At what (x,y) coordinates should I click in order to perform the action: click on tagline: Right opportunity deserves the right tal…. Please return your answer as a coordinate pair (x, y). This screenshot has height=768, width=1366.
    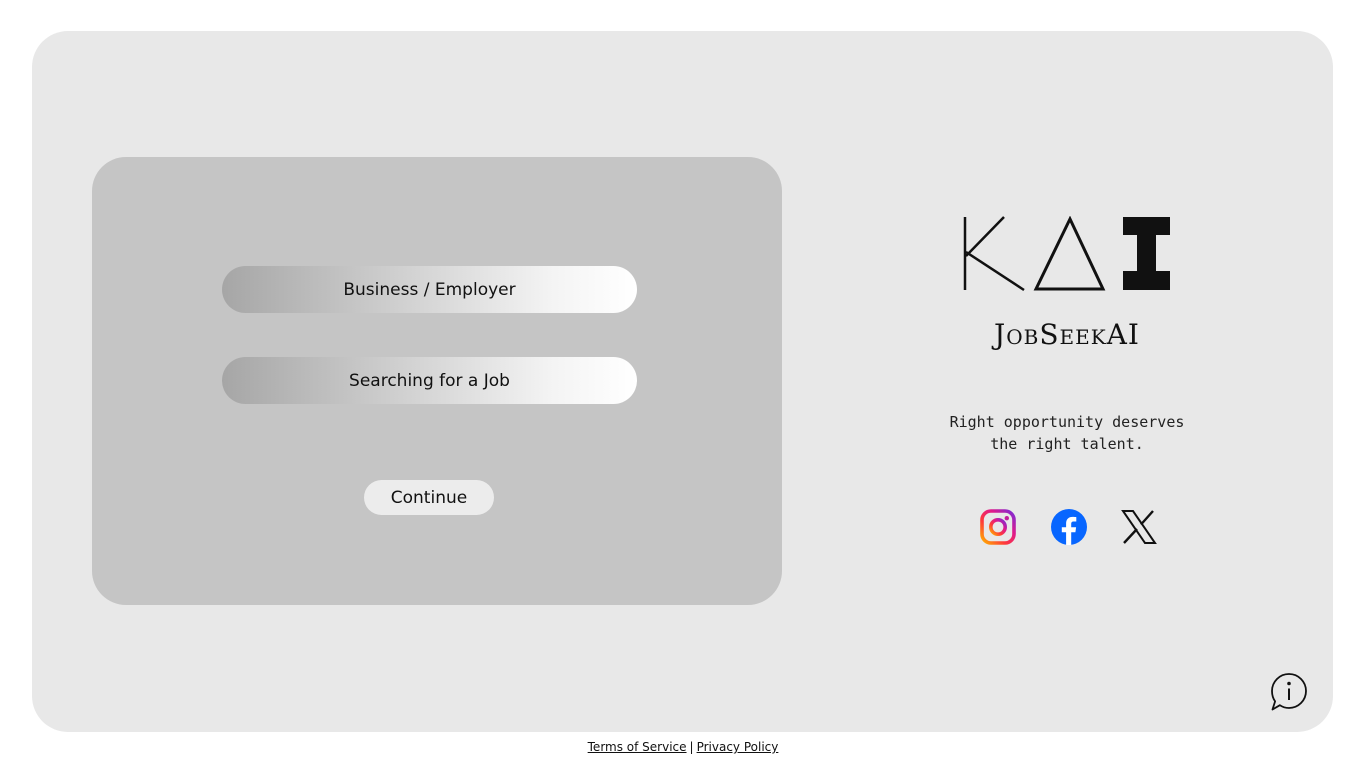
    Looking at the image, I should click on (1067, 433).